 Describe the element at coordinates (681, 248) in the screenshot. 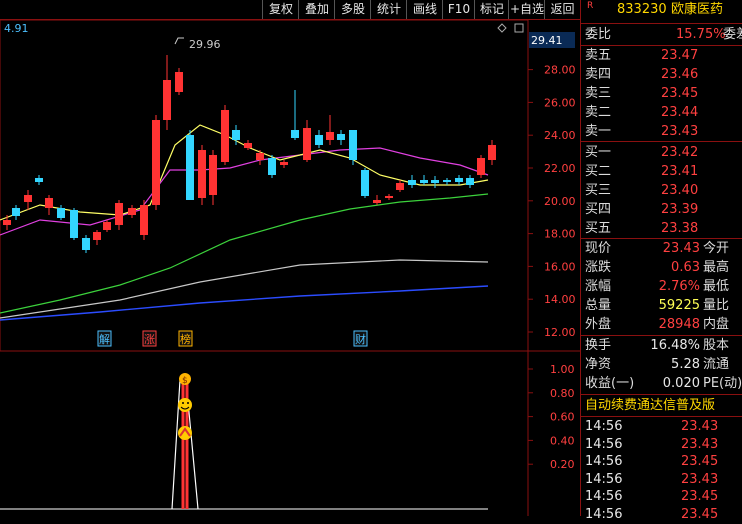

I see `stat-value: 23.43` at that location.